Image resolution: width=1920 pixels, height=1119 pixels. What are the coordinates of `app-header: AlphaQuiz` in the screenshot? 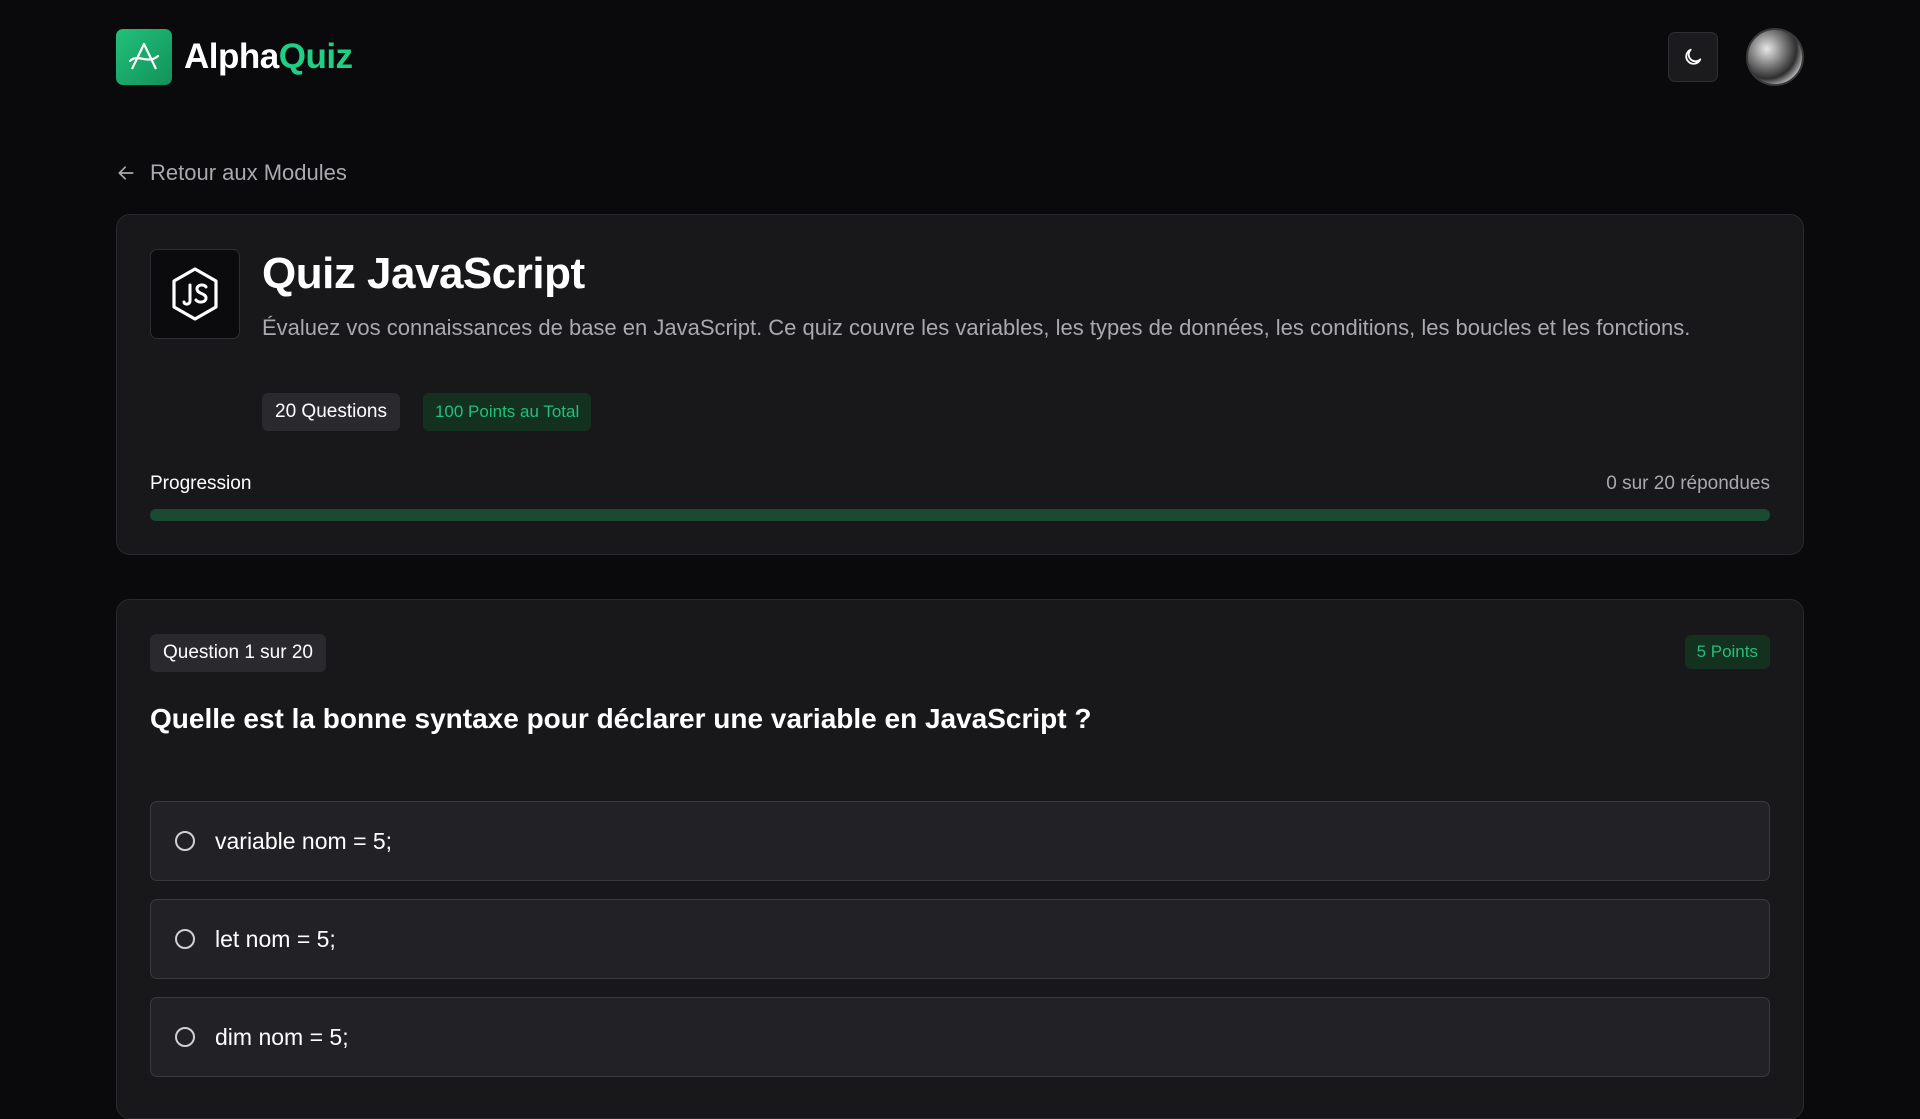 It's located at (960, 56).